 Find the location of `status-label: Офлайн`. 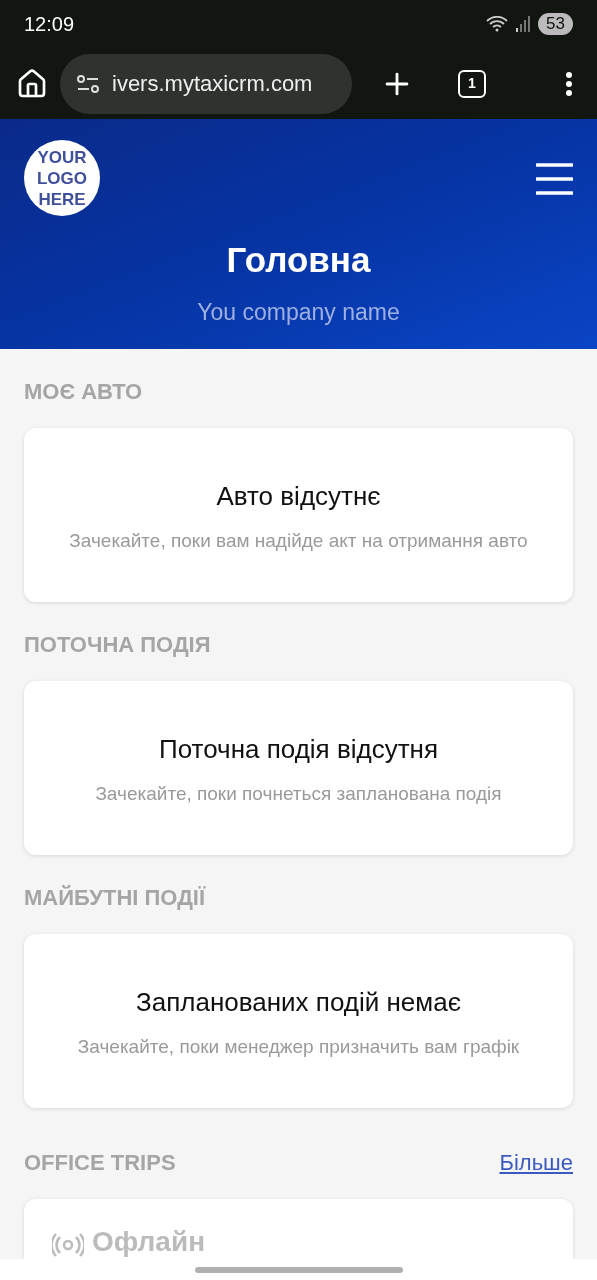

status-label: Офлайн is located at coordinates (149, 1242).